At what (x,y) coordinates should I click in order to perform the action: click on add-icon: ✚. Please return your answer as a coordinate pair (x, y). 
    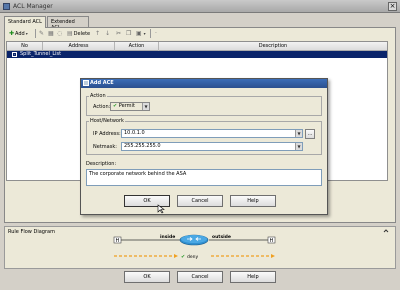
    Looking at the image, I should click on (12, 33).